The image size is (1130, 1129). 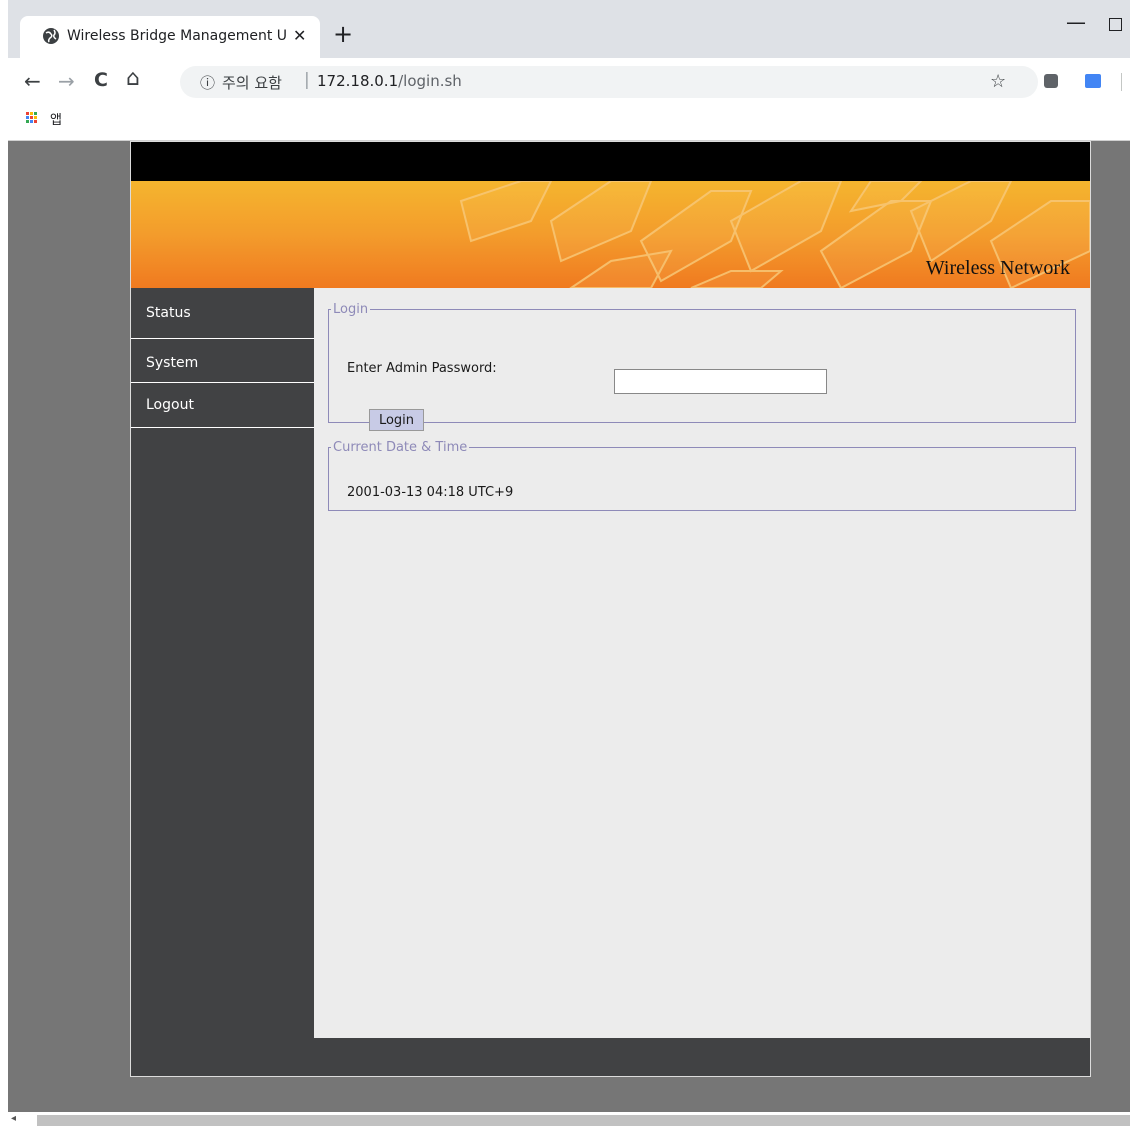 What do you see at coordinates (13, 1118) in the screenshot?
I see `scroll-left-icon: ◂` at bounding box center [13, 1118].